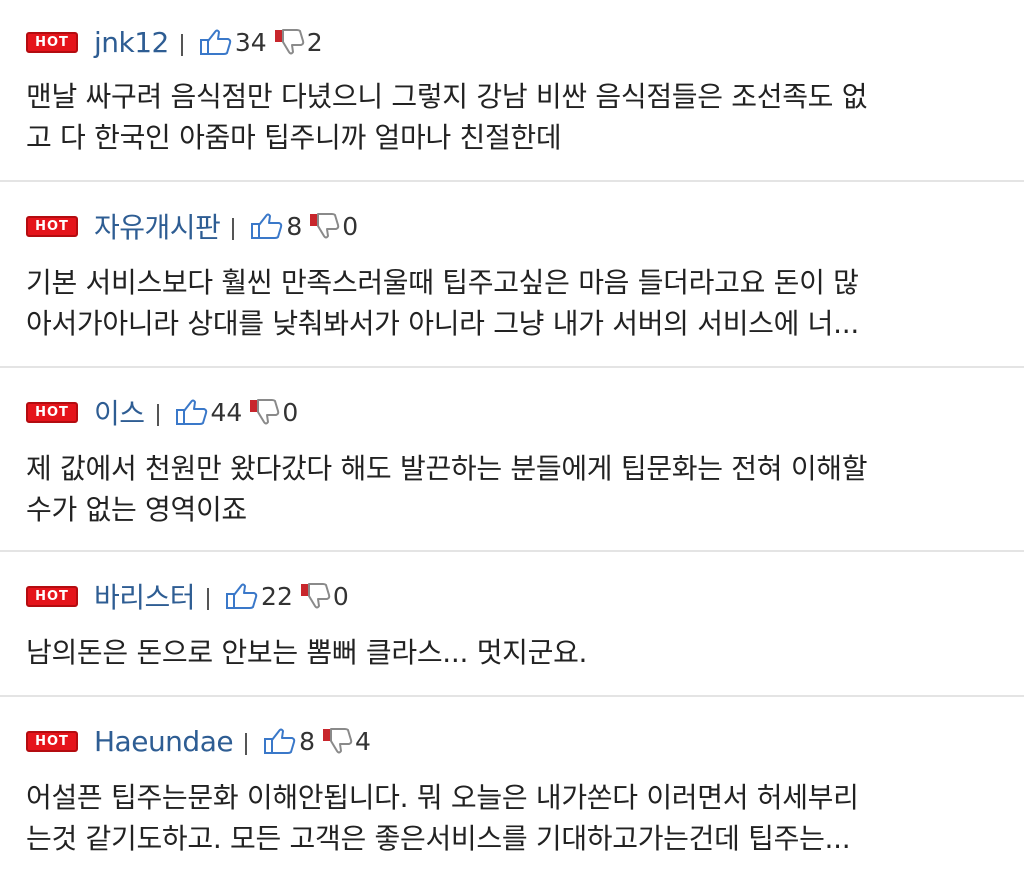 Image resolution: width=1024 pixels, height=881 pixels. What do you see at coordinates (119, 412) in the screenshot?
I see `comment-nickname: 이스` at bounding box center [119, 412].